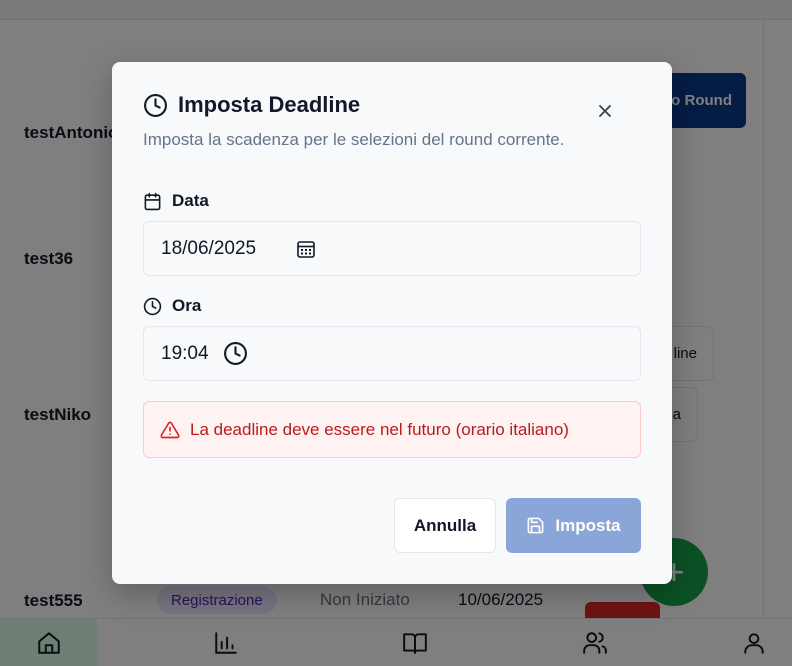 This screenshot has height=666, width=792. What do you see at coordinates (392, 353) in the screenshot?
I see `time-input: 19:04` at bounding box center [392, 353].